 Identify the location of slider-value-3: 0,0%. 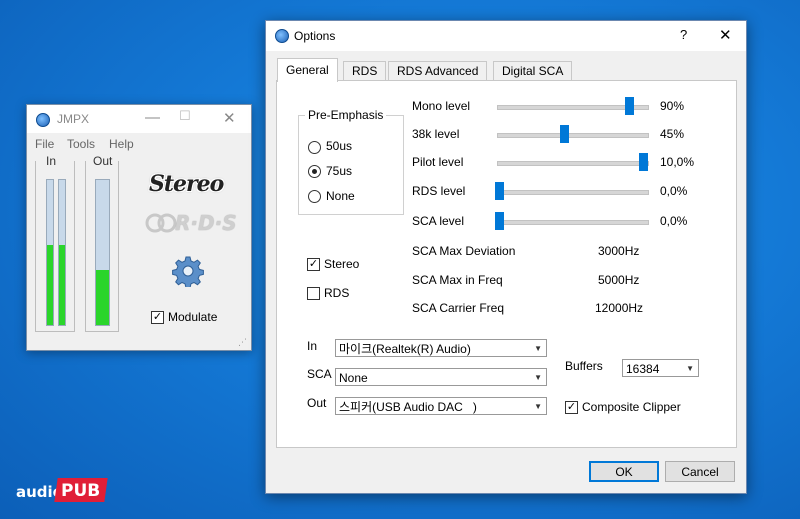
(674, 191).